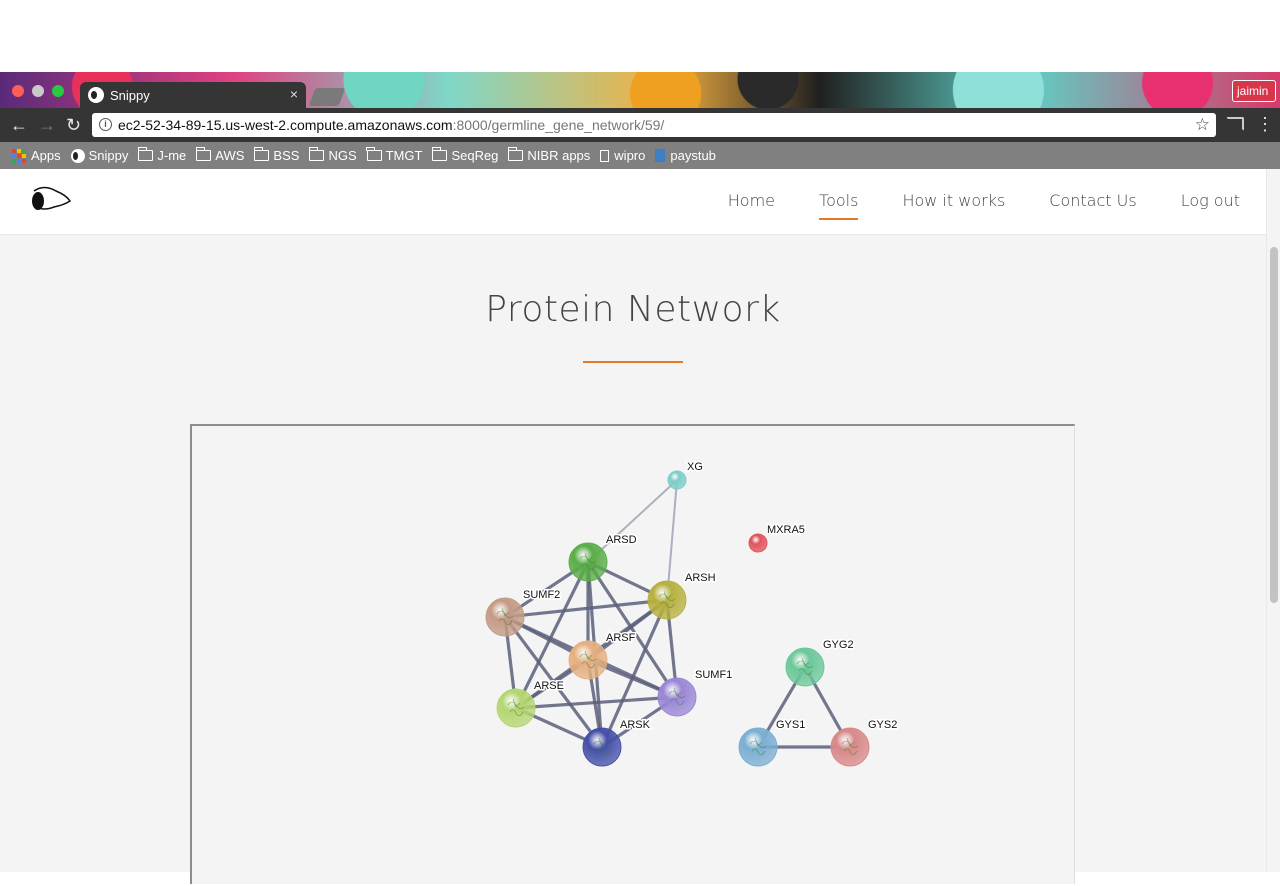  Describe the element at coordinates (327, 97) in the screenshot. I see `new-tab-button` at that location.